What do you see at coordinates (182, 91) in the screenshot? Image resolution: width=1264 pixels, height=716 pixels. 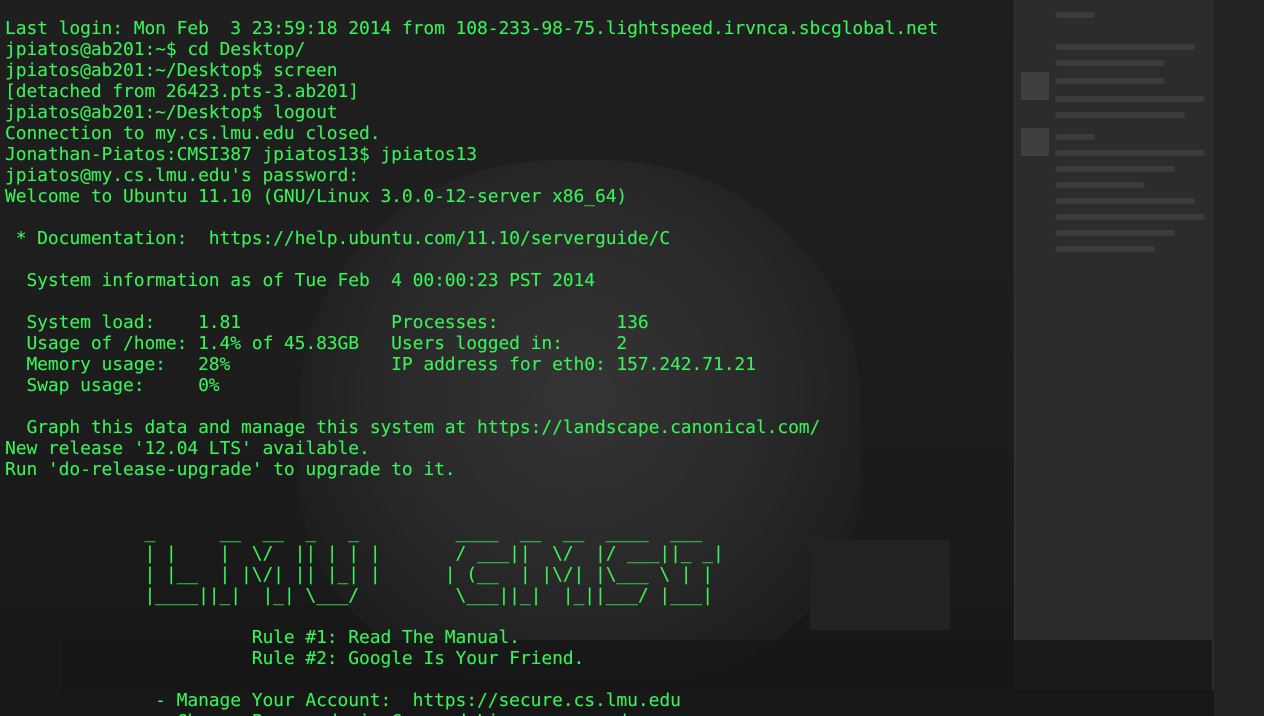 I see `terminal-line: [detached from 26423.pts-3.ab201]` at bounding box center [182, 91].